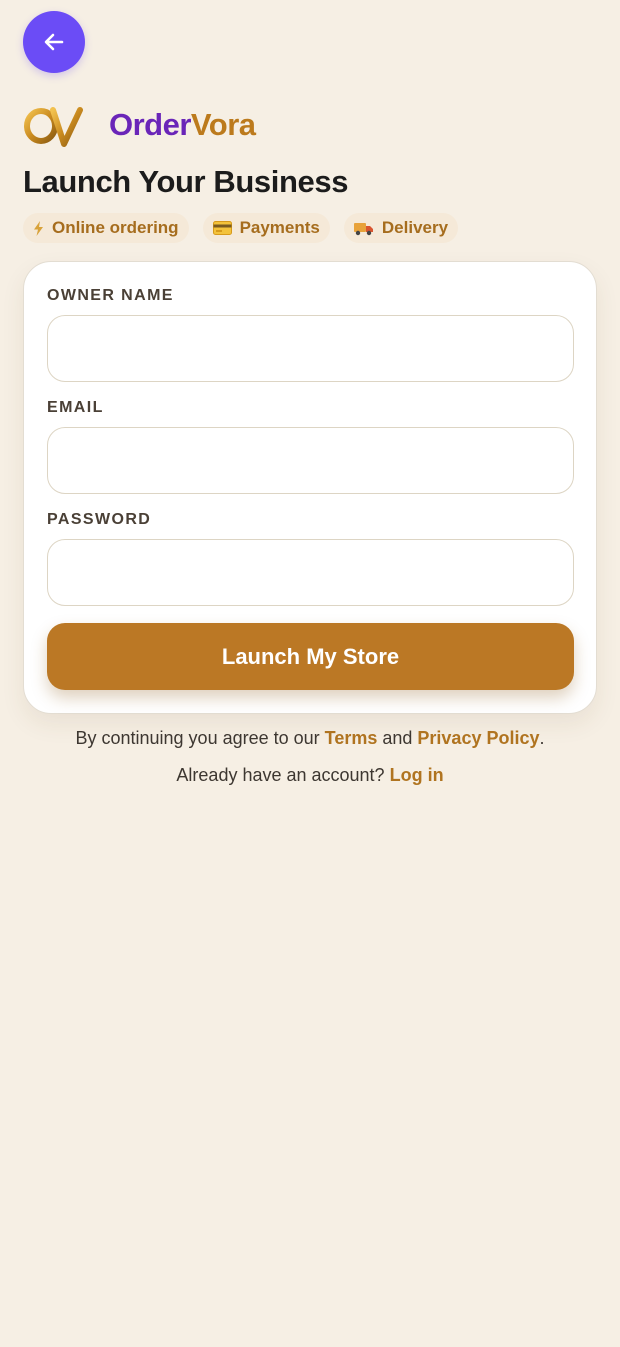 The height and width of the screenshot is (1347, 620). Describe the element at coordinates (279, 227) in the screenshot. I see `feature-chip-label: Payments` at that location.